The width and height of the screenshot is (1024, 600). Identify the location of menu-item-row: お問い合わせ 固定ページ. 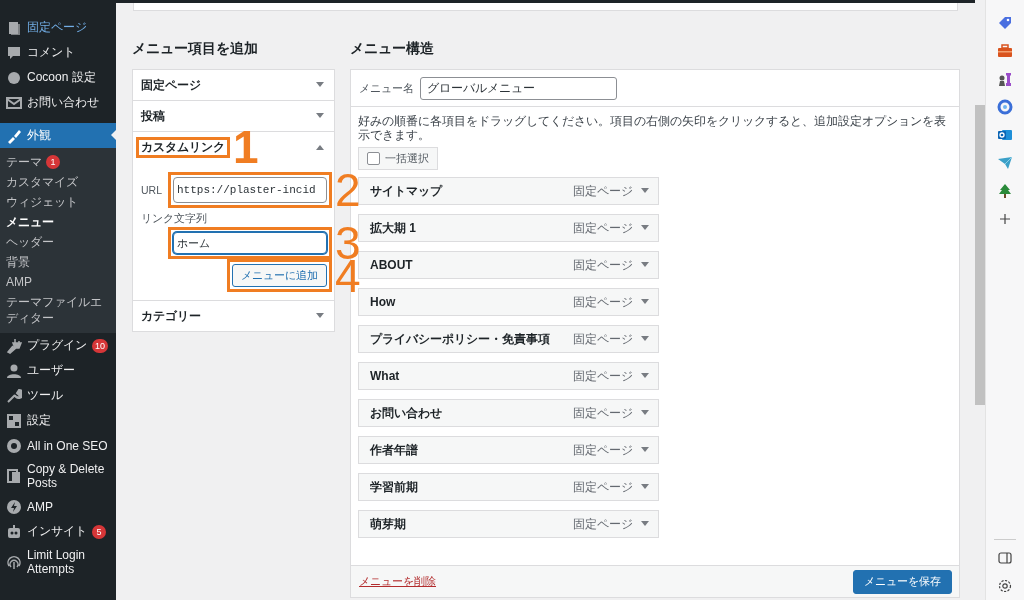
(508, 413).